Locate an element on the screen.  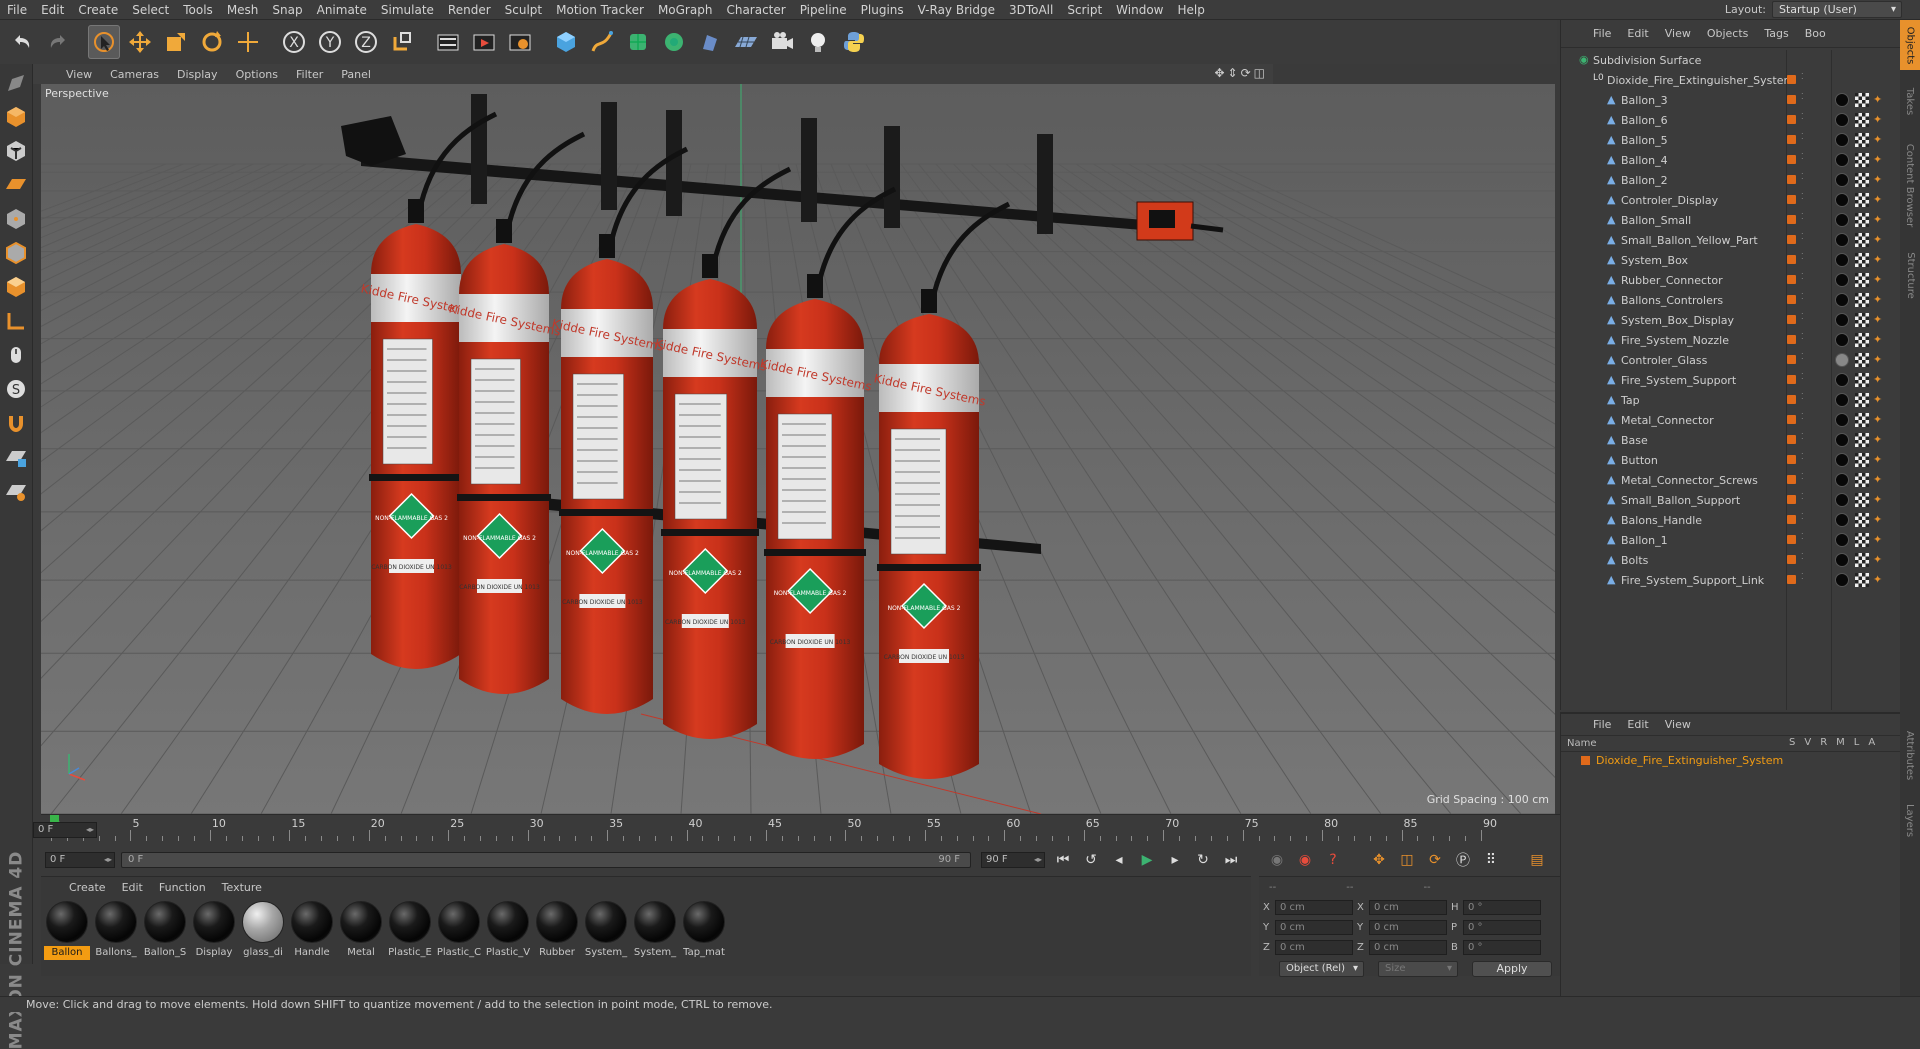
grid-lock-icon is located at coordinates (16, 457).